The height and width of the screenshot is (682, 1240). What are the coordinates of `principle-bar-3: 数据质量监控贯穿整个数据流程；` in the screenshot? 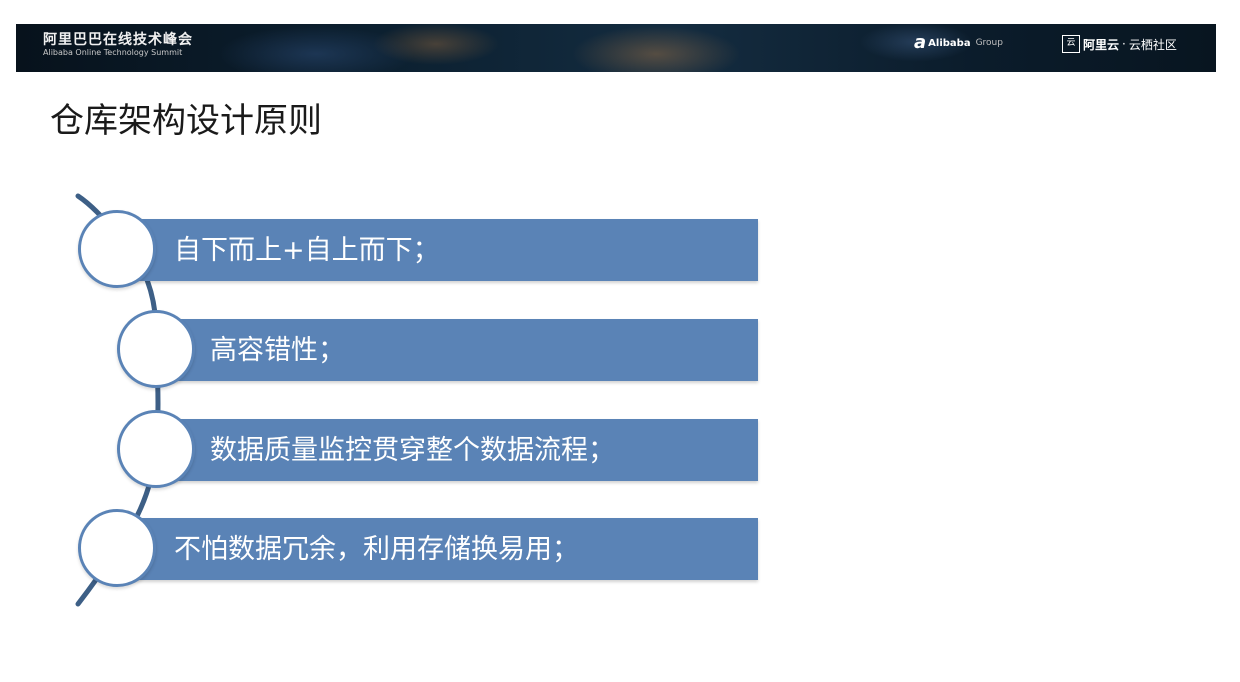 It's located at (459, 450).